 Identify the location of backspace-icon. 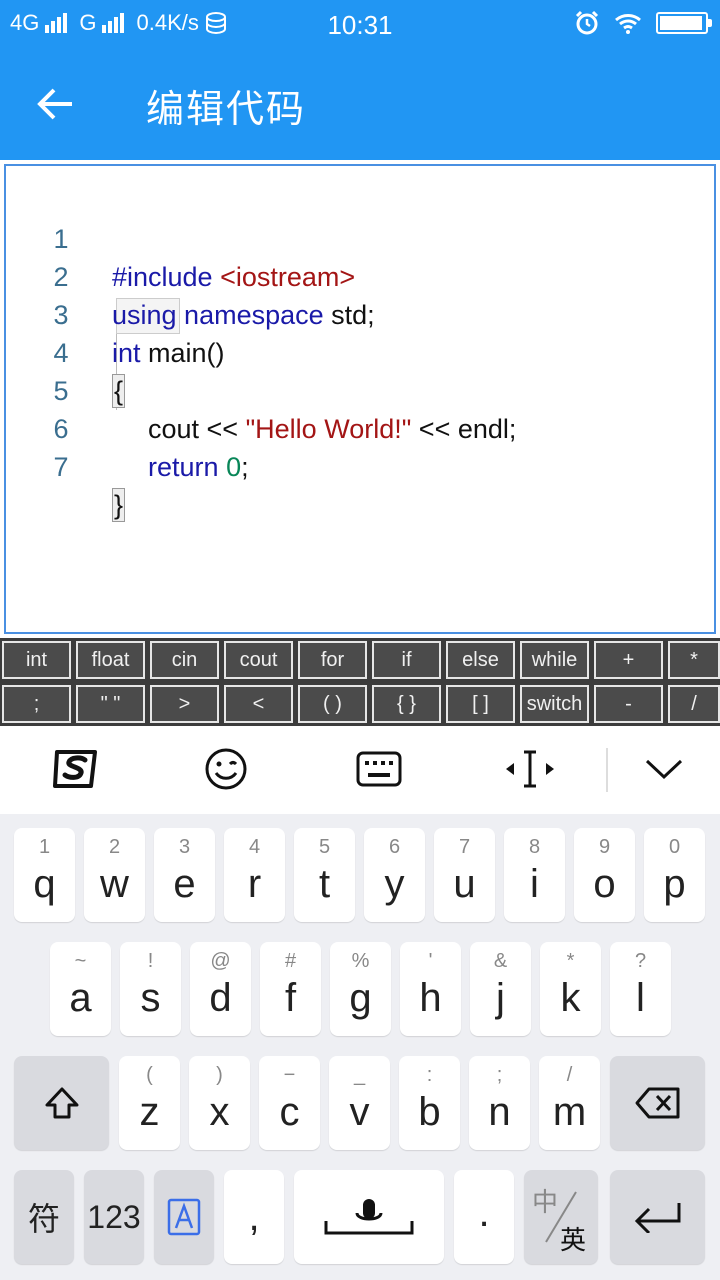
(657, 1103).